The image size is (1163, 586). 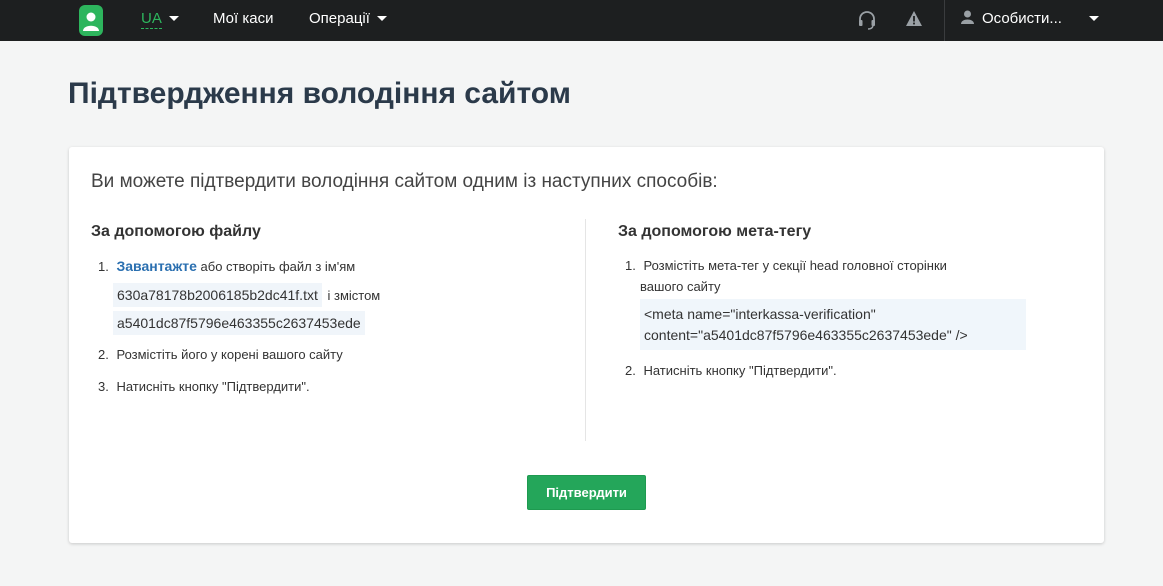 What do you see at coordinates (339, 18) in the screenshot?
I see `nav-operations-label: Операції` at bounding box center [339, 18].